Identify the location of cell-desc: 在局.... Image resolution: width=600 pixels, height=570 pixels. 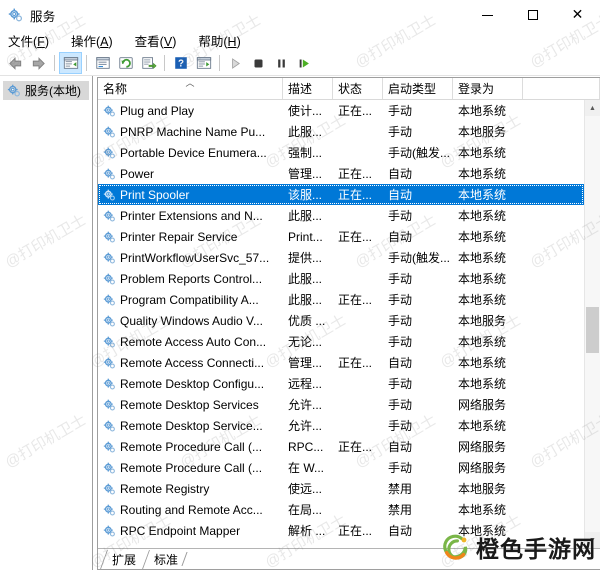
(305, 510).